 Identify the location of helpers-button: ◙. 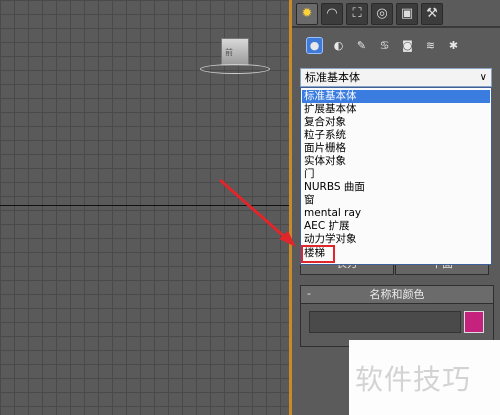
(407, 45).